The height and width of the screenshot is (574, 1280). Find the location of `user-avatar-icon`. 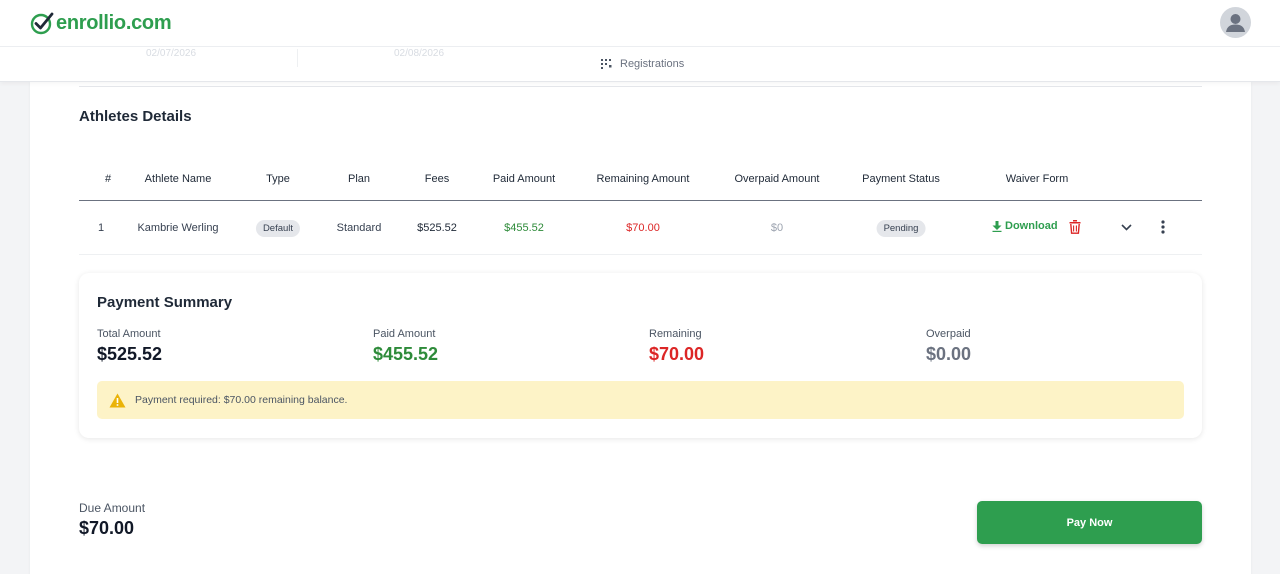

user-avatar-icon is located at coordinates (1235, 22).